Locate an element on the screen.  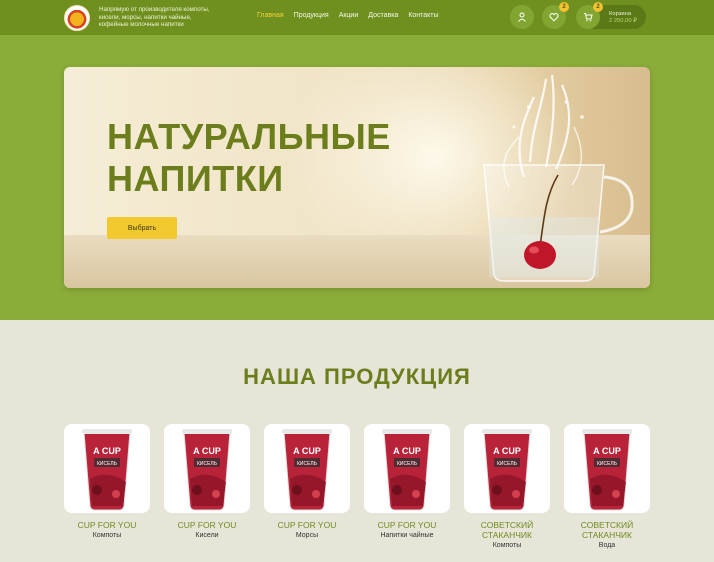
product-card: A CUP КИСЕЛЬ СОВЕТСКИЙ СТАКАНЧИК Вода is located at coordinates (607, 487).